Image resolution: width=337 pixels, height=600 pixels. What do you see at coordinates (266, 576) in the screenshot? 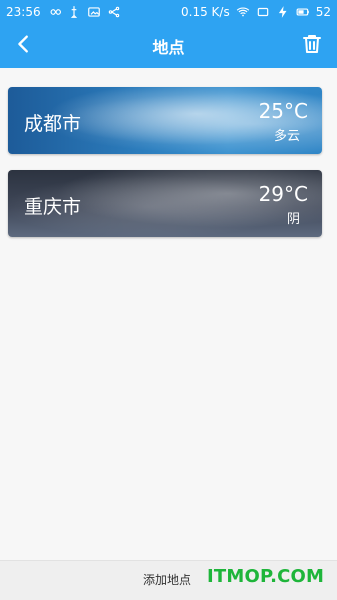
I see `watermark: ITMOP.COM` at bounding box center [266, 576].